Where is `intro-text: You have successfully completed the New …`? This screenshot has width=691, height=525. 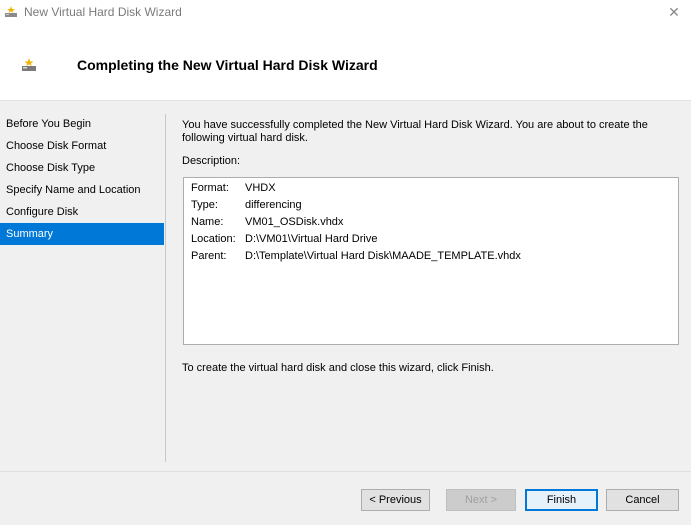
intro-text: You have successfully completed the New … is located at coordinates (415, 131).